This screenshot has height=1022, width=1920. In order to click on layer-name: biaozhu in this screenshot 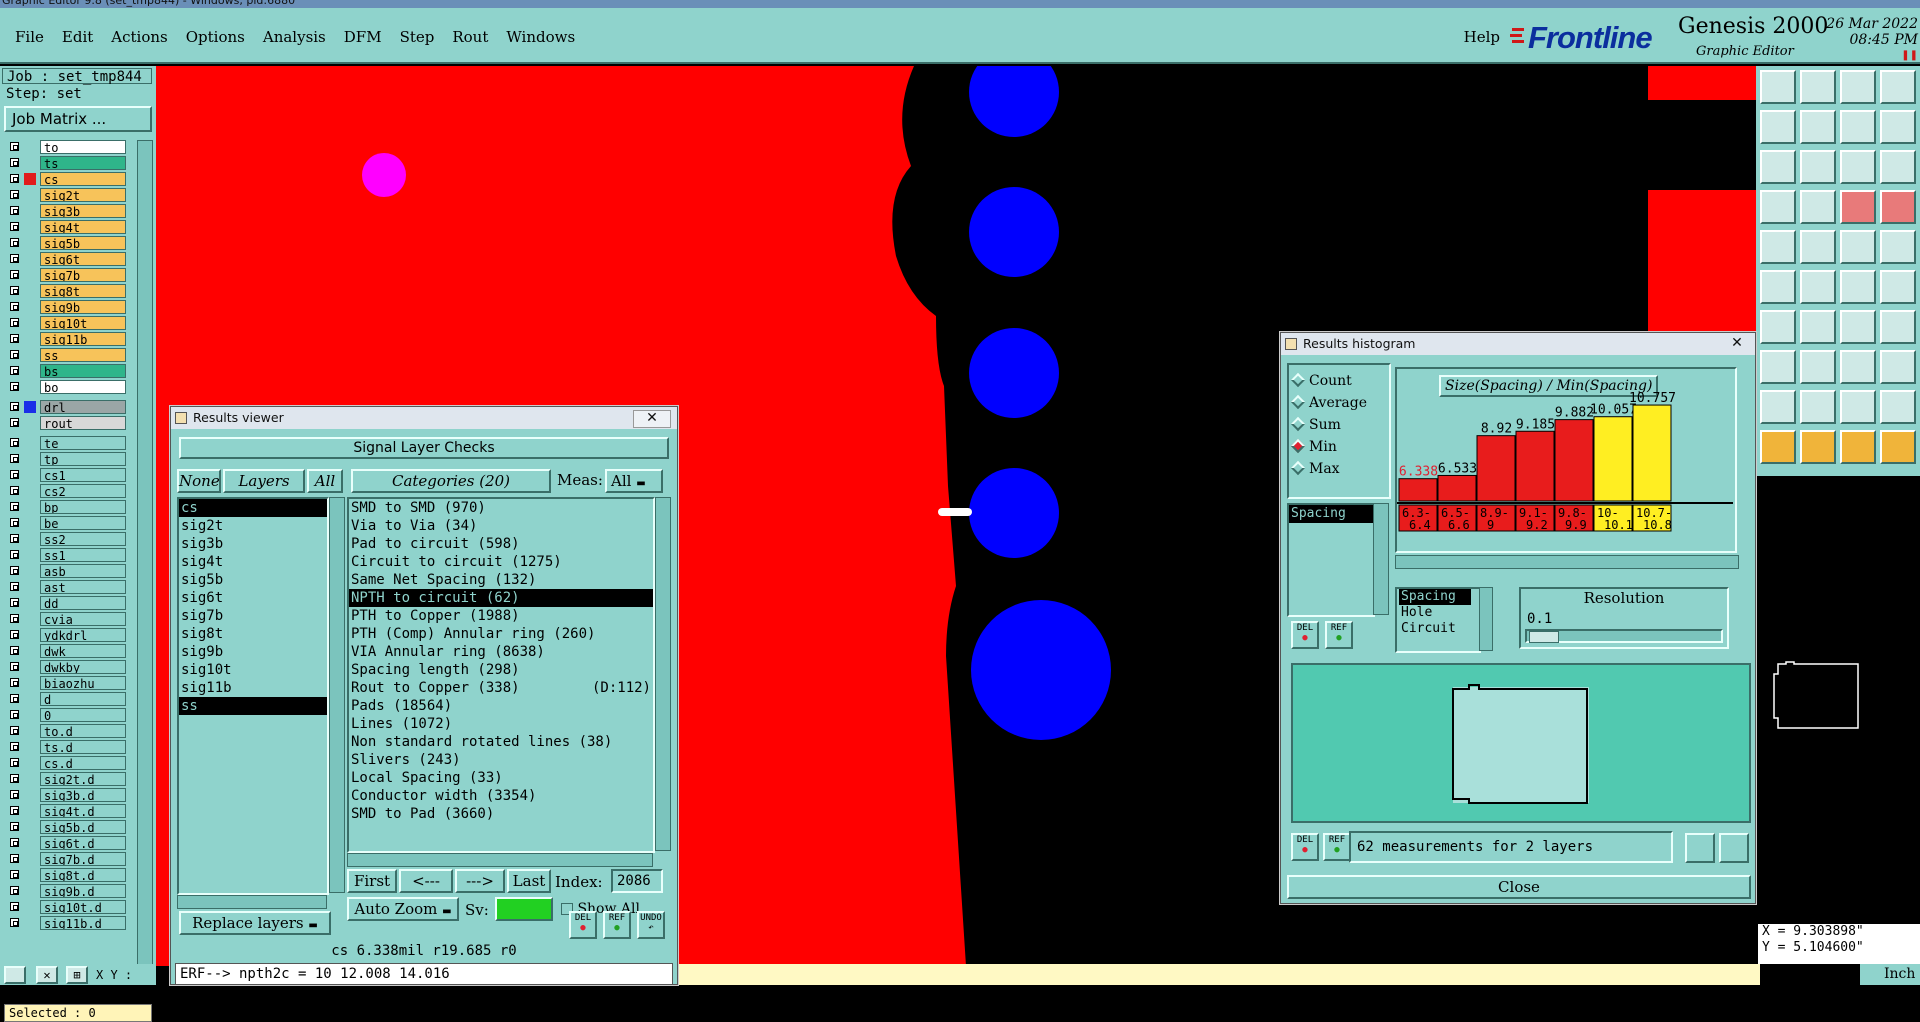, I will do `click(83, 683)`.